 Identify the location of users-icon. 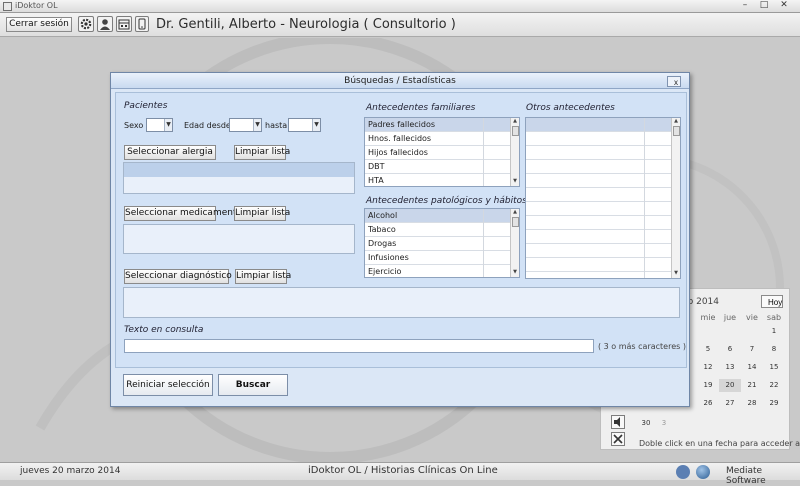
(683, 472).